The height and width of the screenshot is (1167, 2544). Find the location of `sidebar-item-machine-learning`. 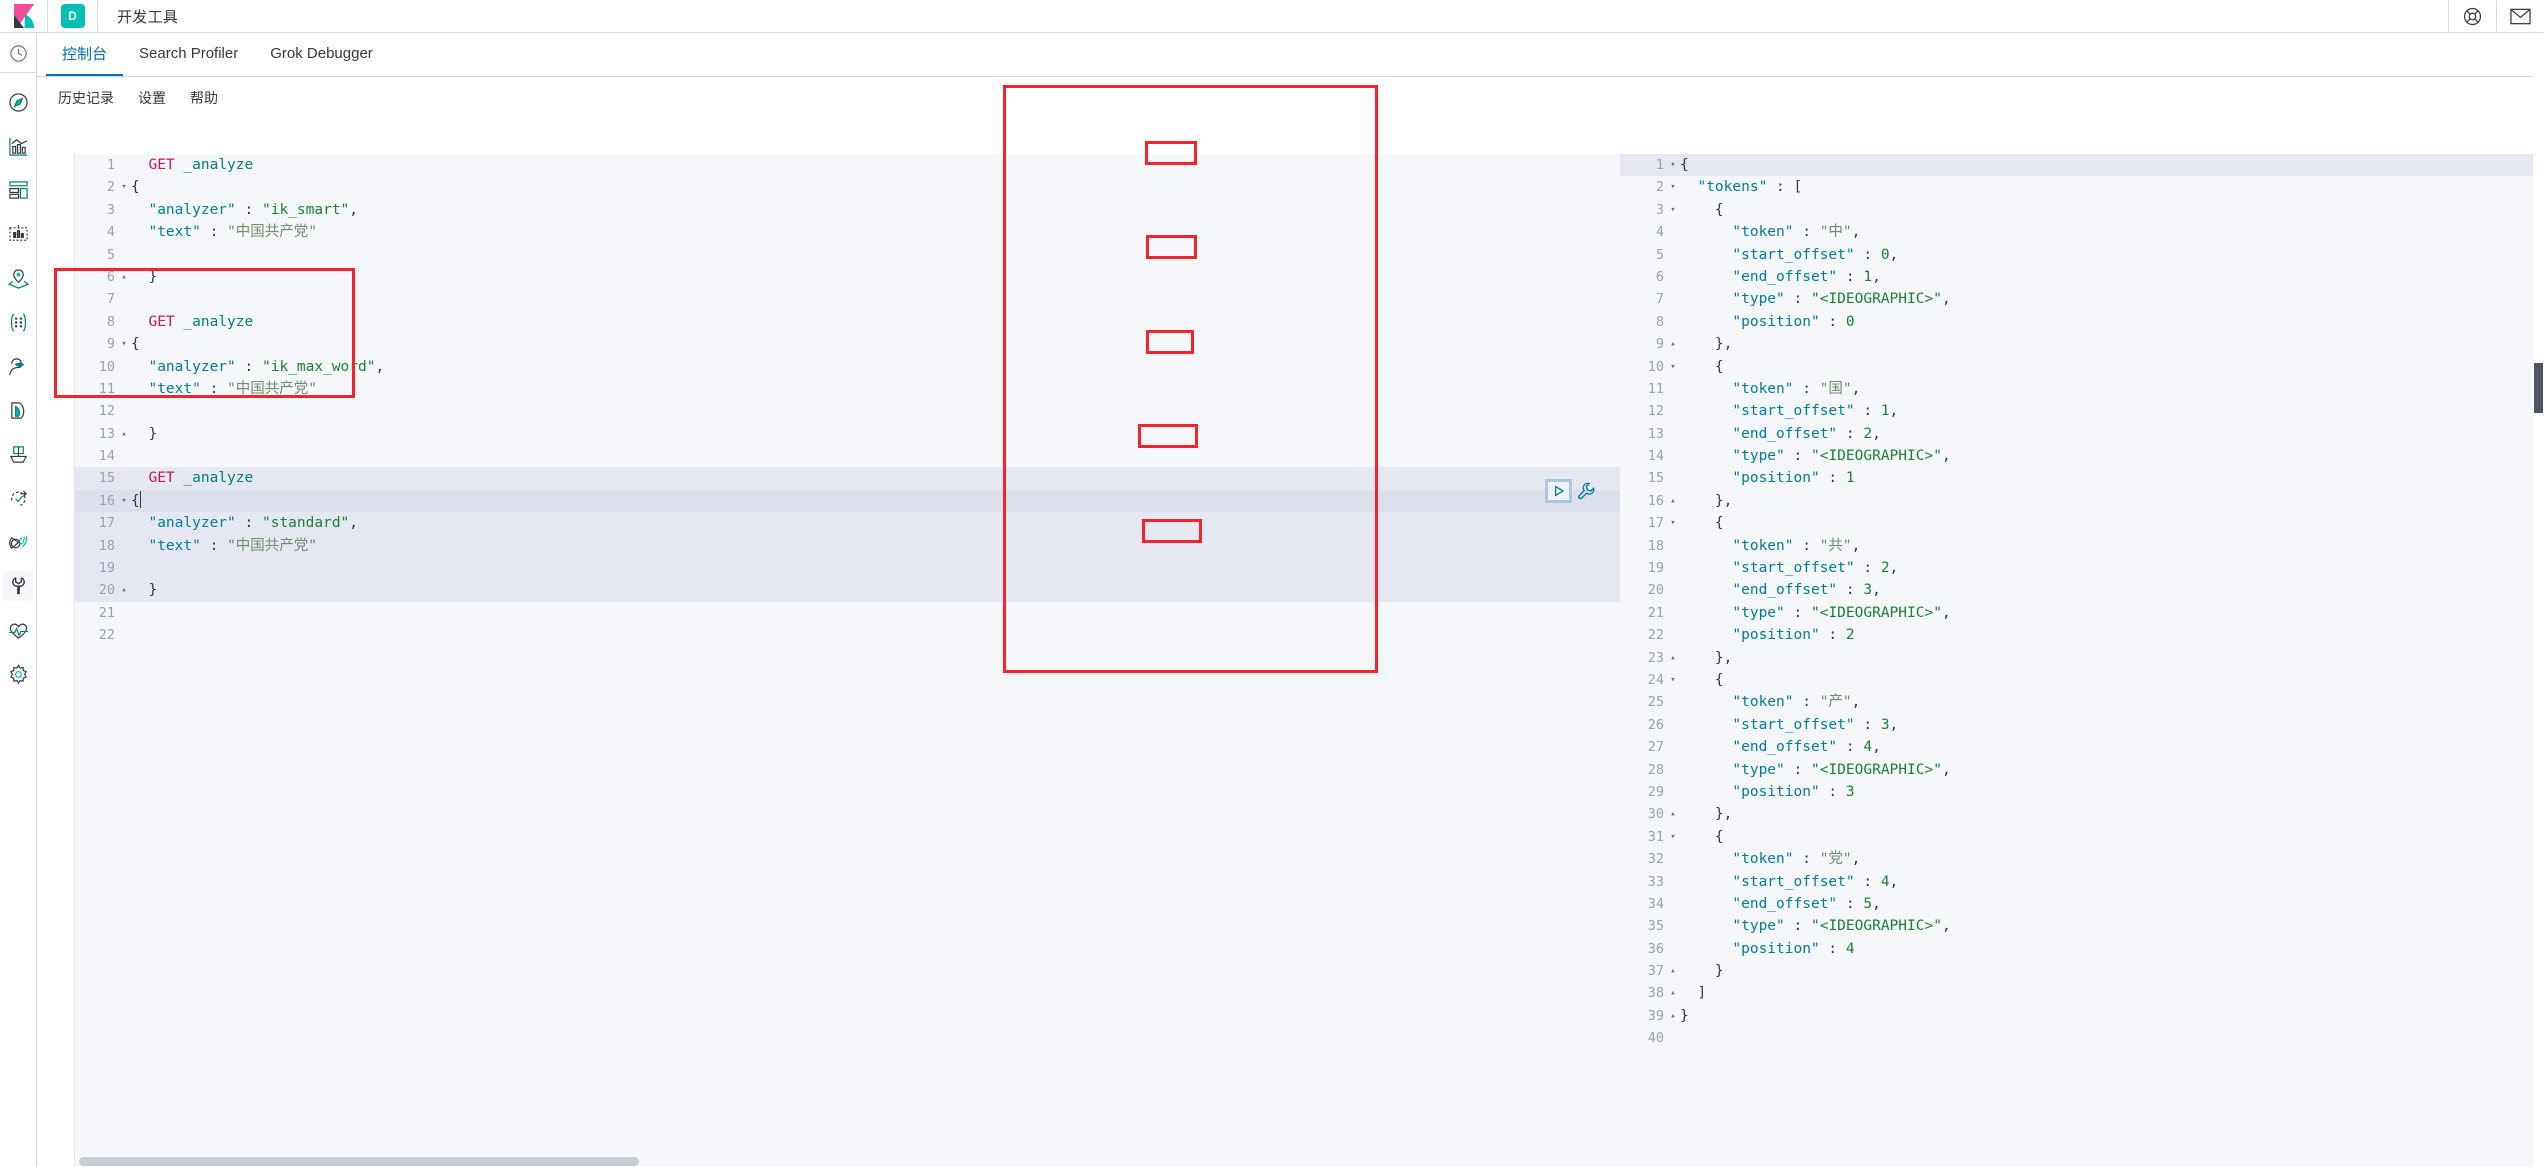

sidebar-item-machine-learning is located at coordinates (18, 366).